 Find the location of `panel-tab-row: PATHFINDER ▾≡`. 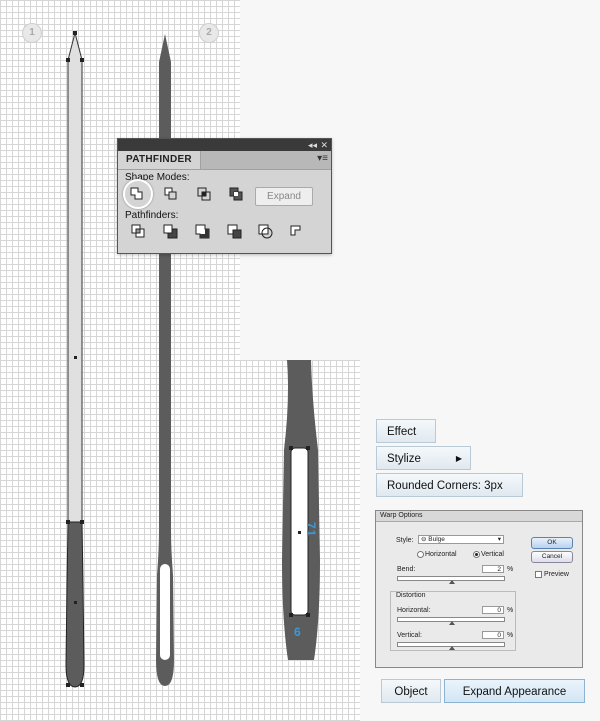

panel-tab-row: PATHFINDER ▾≡ is located at coordinates (224, 160).